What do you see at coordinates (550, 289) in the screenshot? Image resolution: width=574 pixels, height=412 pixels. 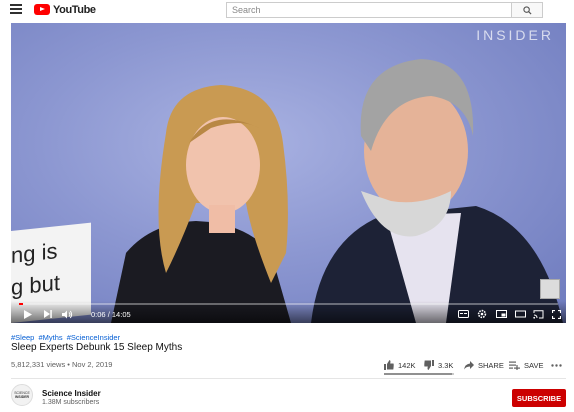 I see `channel-watermark-logo` at bounding box center [550, 289].